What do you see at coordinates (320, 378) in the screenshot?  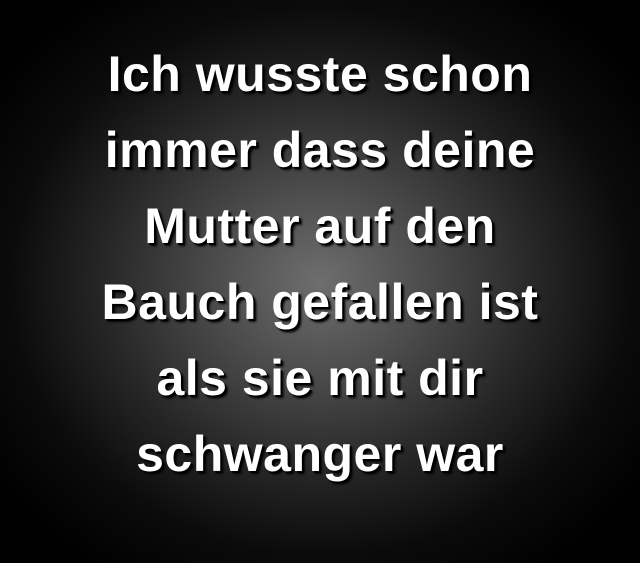 I see `quote-line: als sie mit dir` at bounding box center [320, 378].